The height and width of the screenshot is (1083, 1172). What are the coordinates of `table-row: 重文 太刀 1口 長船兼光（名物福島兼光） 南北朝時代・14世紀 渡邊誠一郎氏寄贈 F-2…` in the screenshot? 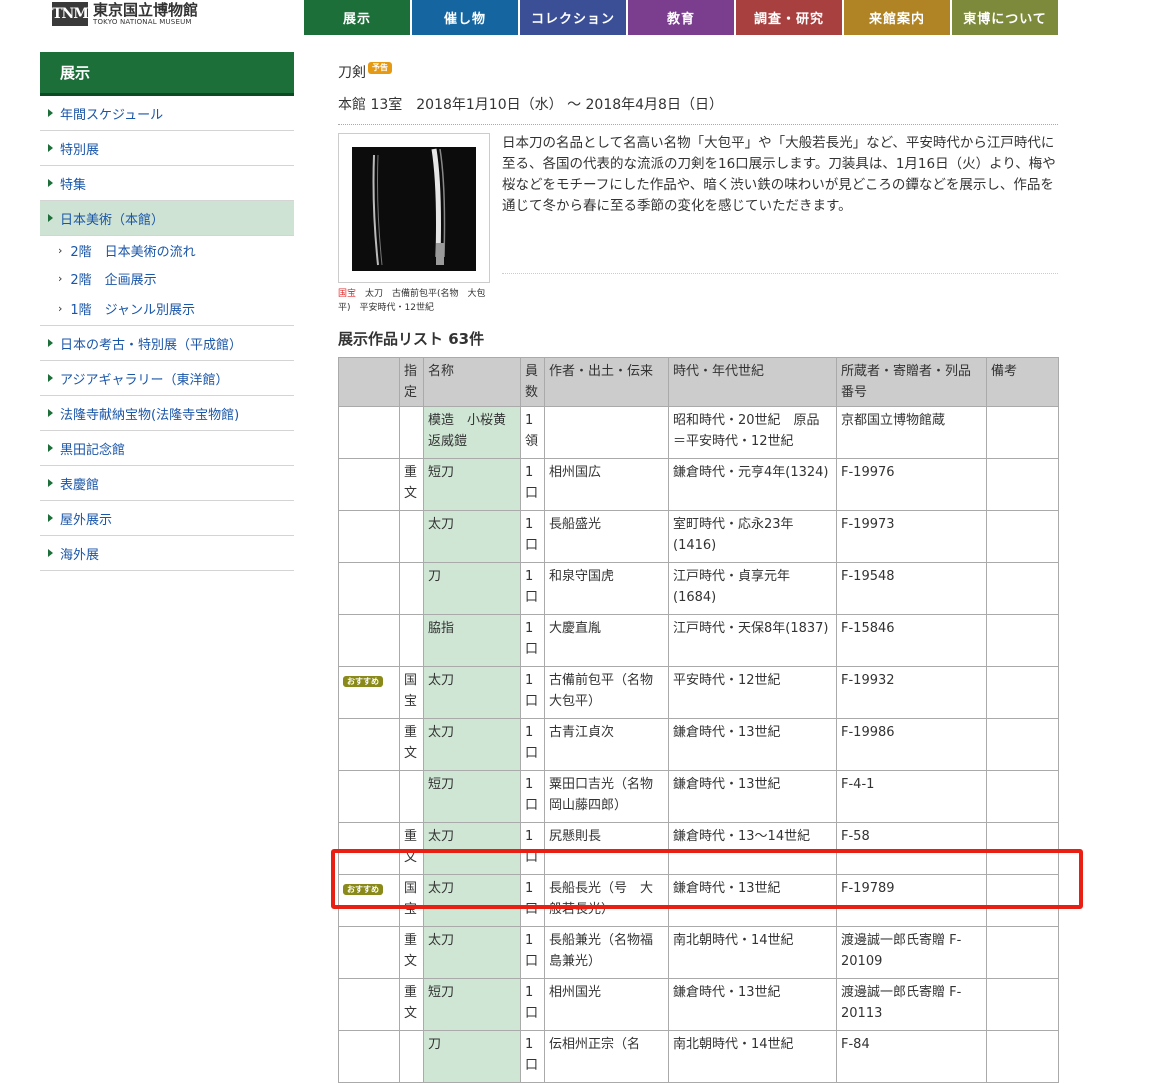 It's located at (698, 952).